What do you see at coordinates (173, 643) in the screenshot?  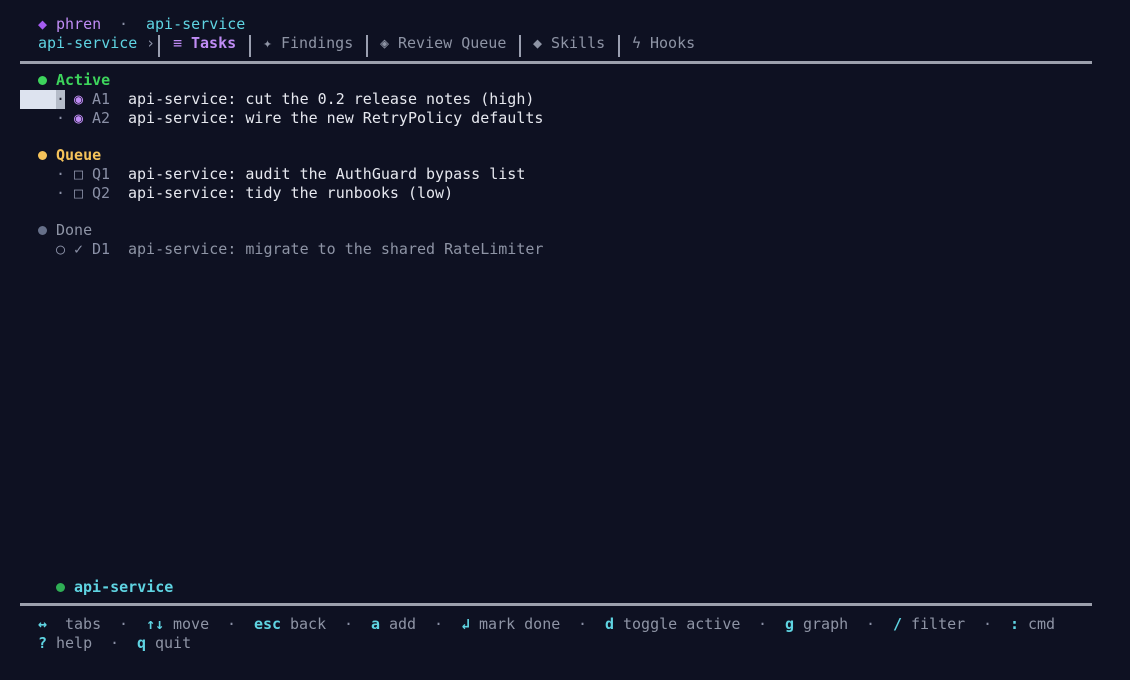 I see `hint-label: quit` at bounding box center [173, 643].